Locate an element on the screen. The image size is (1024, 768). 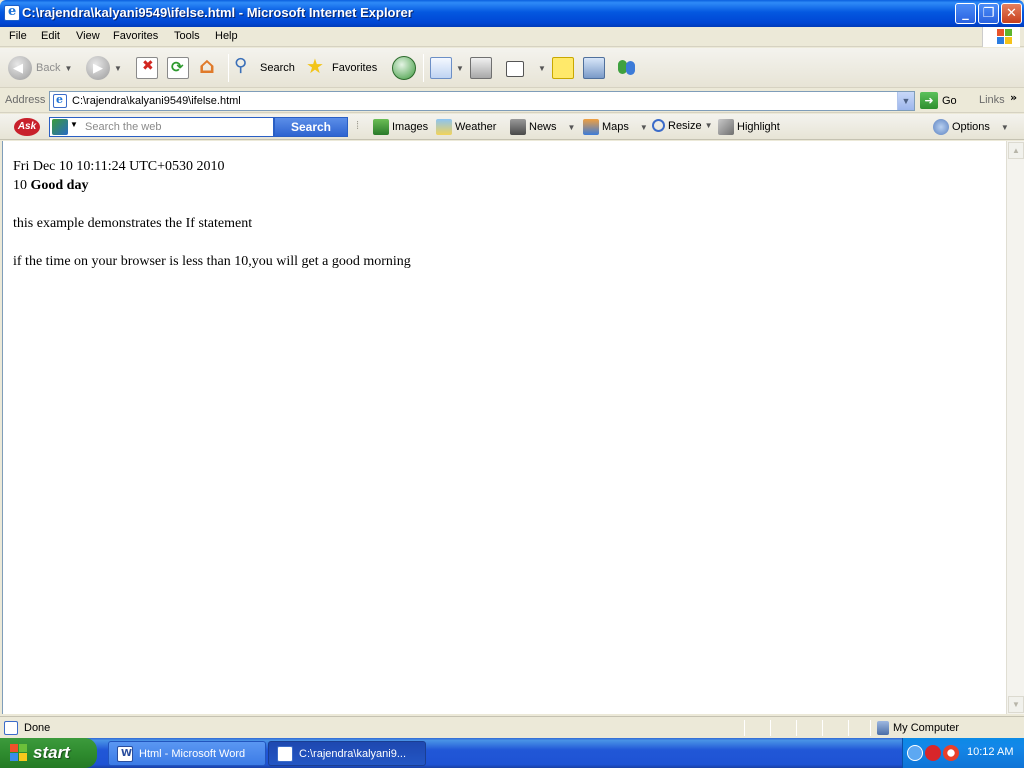
go-button: ➜ Go is located at coordinates (938, 100).